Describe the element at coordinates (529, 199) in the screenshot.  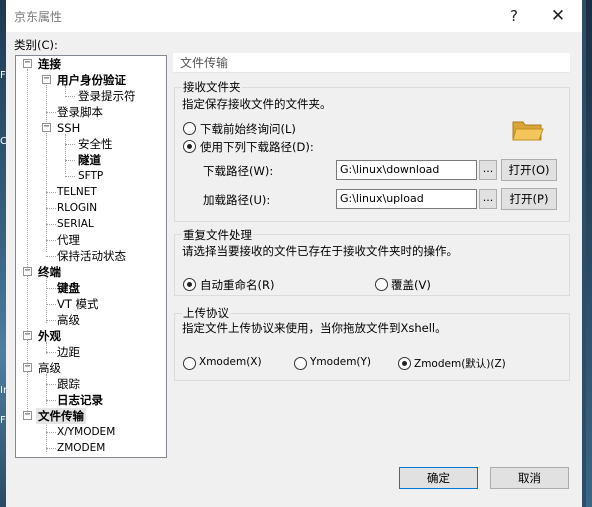
I see `open-upload-button: 打开(P)` at that location.